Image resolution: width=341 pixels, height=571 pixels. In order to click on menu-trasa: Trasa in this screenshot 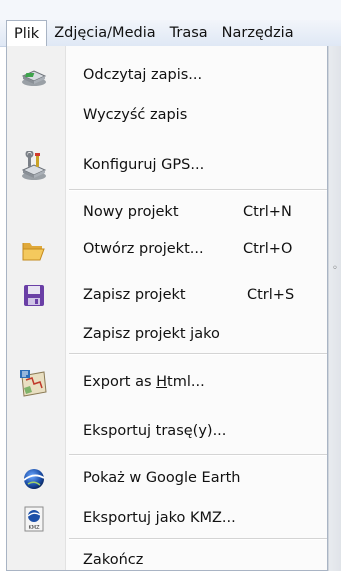, I will do `click(189, 33)`.